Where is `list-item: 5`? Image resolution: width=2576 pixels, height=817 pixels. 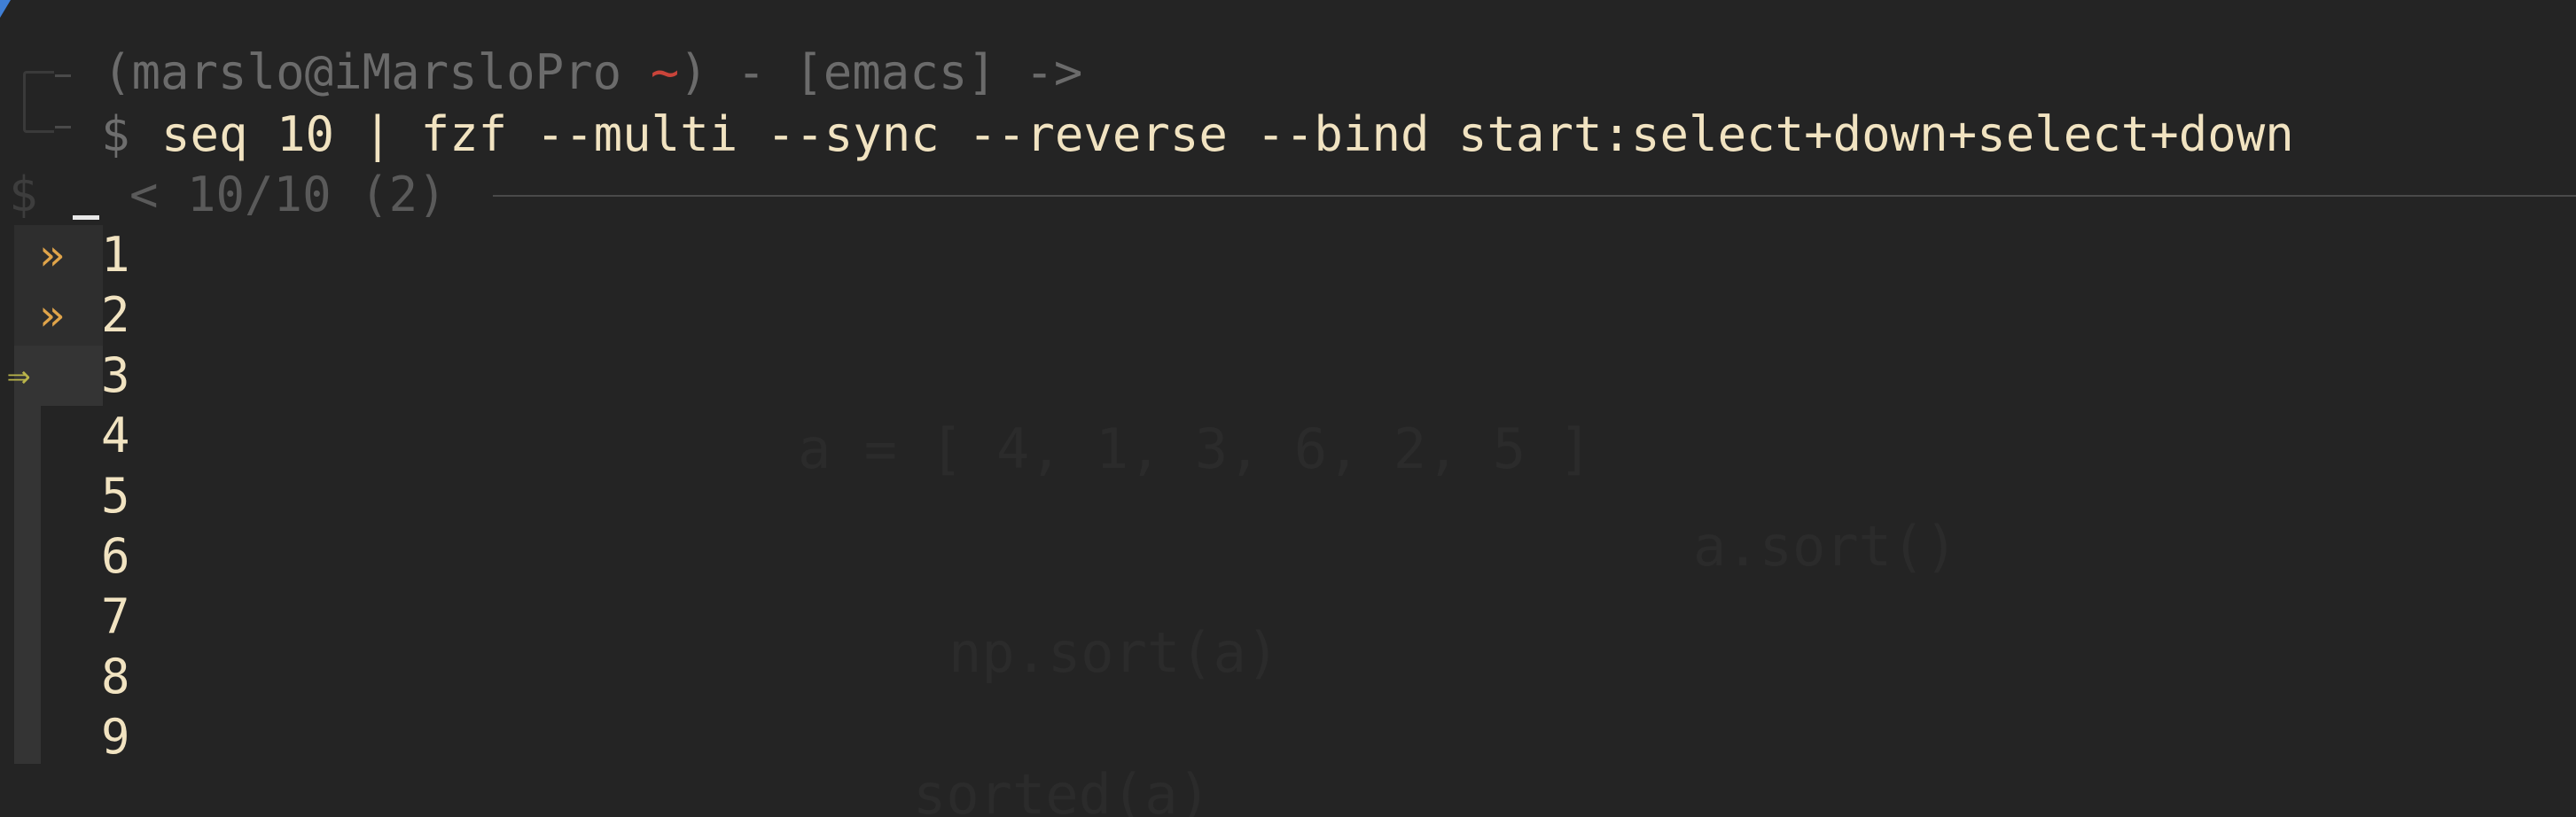 list-item: 5 is located at coordinates (177, 496).